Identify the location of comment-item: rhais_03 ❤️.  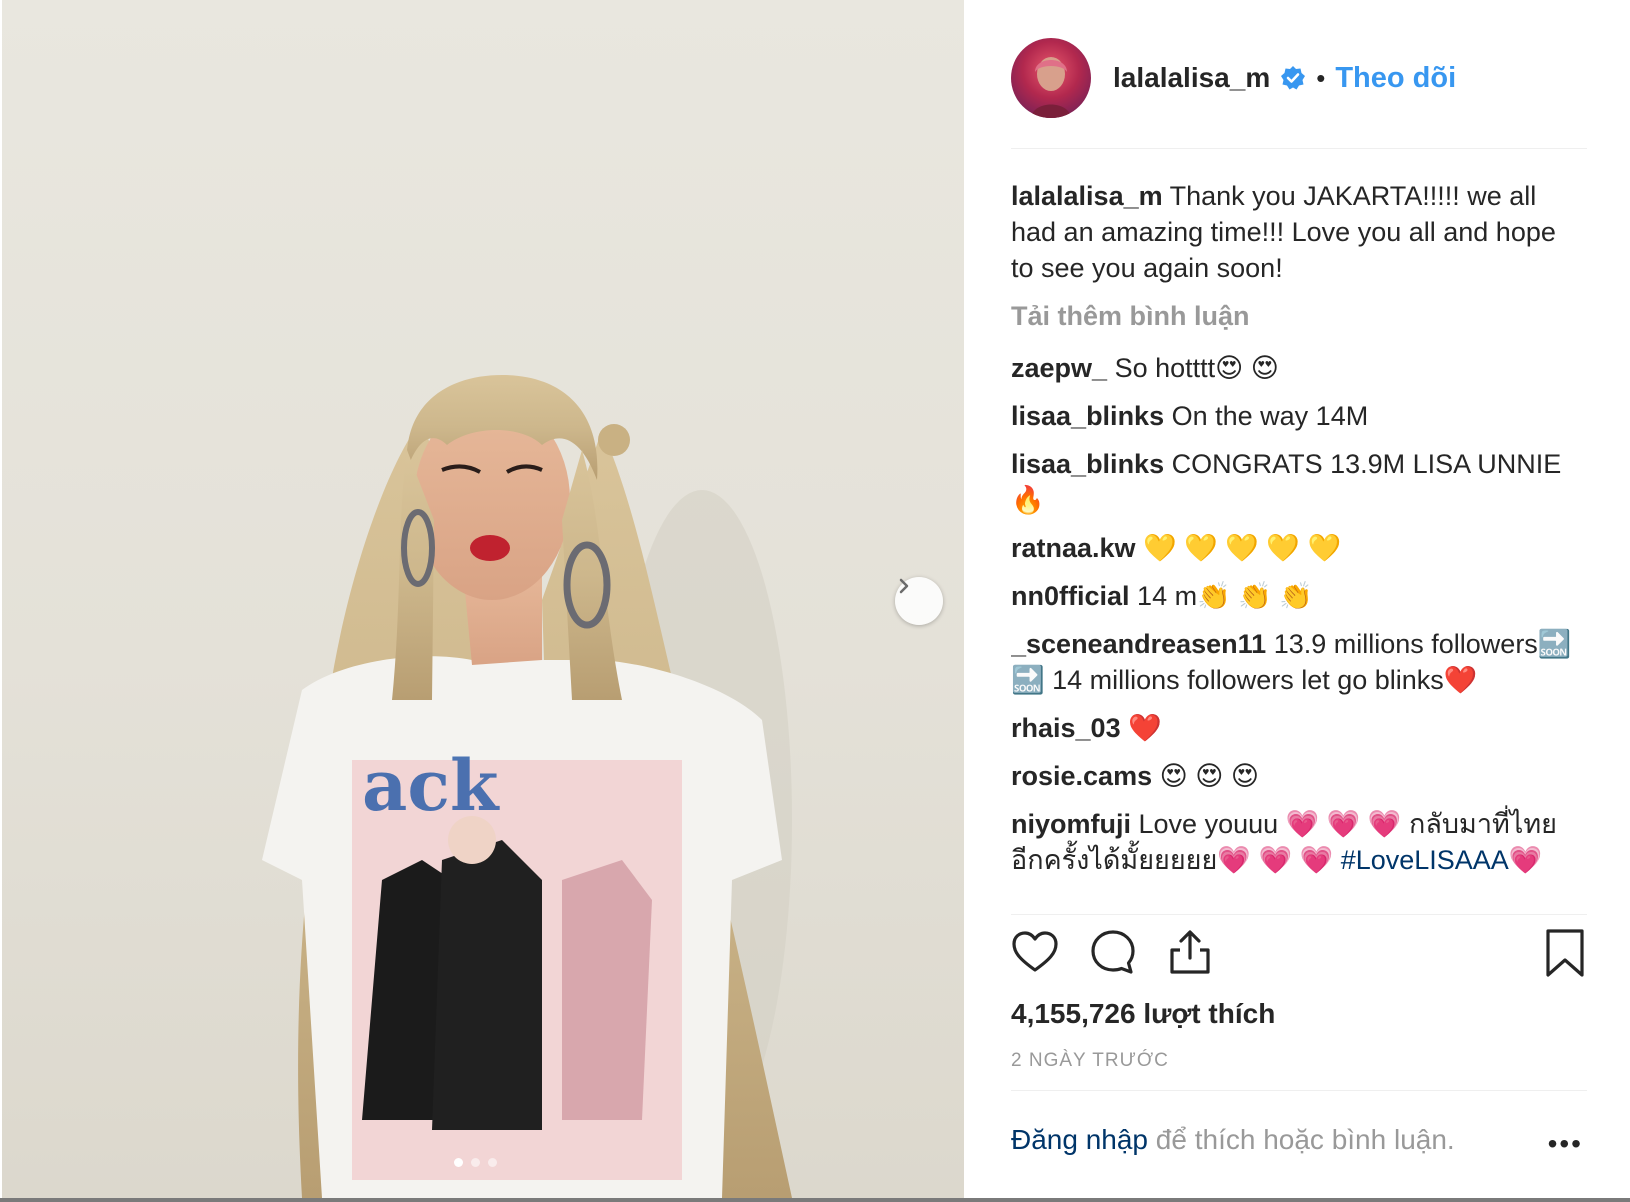
(1296, 728).